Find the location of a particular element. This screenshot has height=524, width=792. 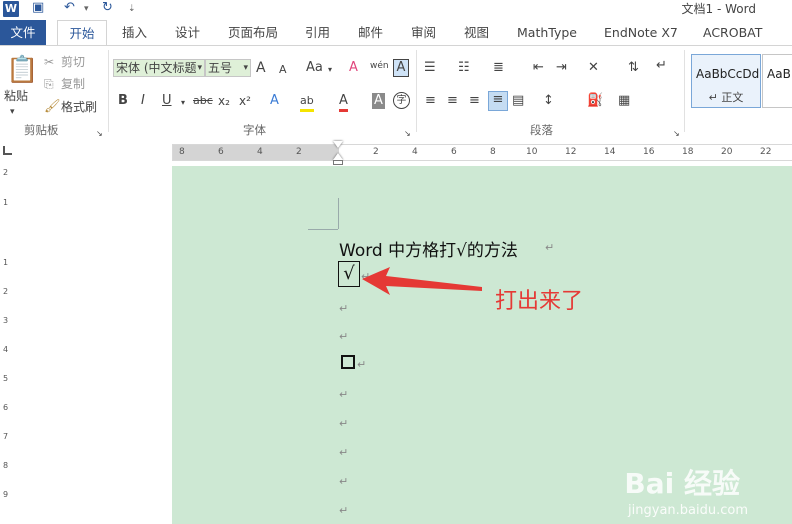

increase-indent-icon: ⇥ is located at coordinates (561, 68).